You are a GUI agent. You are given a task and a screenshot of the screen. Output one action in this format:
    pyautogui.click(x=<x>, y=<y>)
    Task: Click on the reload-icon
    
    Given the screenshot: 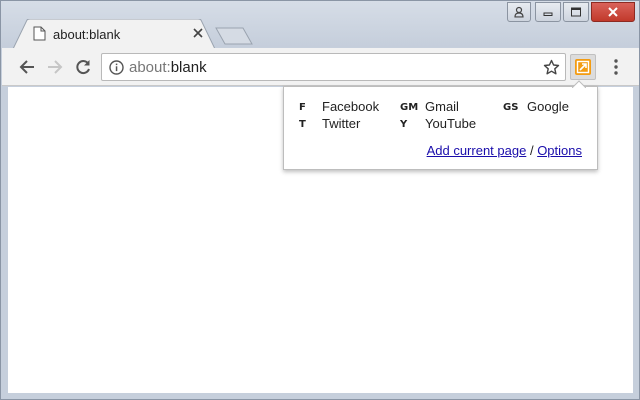 What is the action you would take?
    pyautogui.click(x=83, y=67)
    